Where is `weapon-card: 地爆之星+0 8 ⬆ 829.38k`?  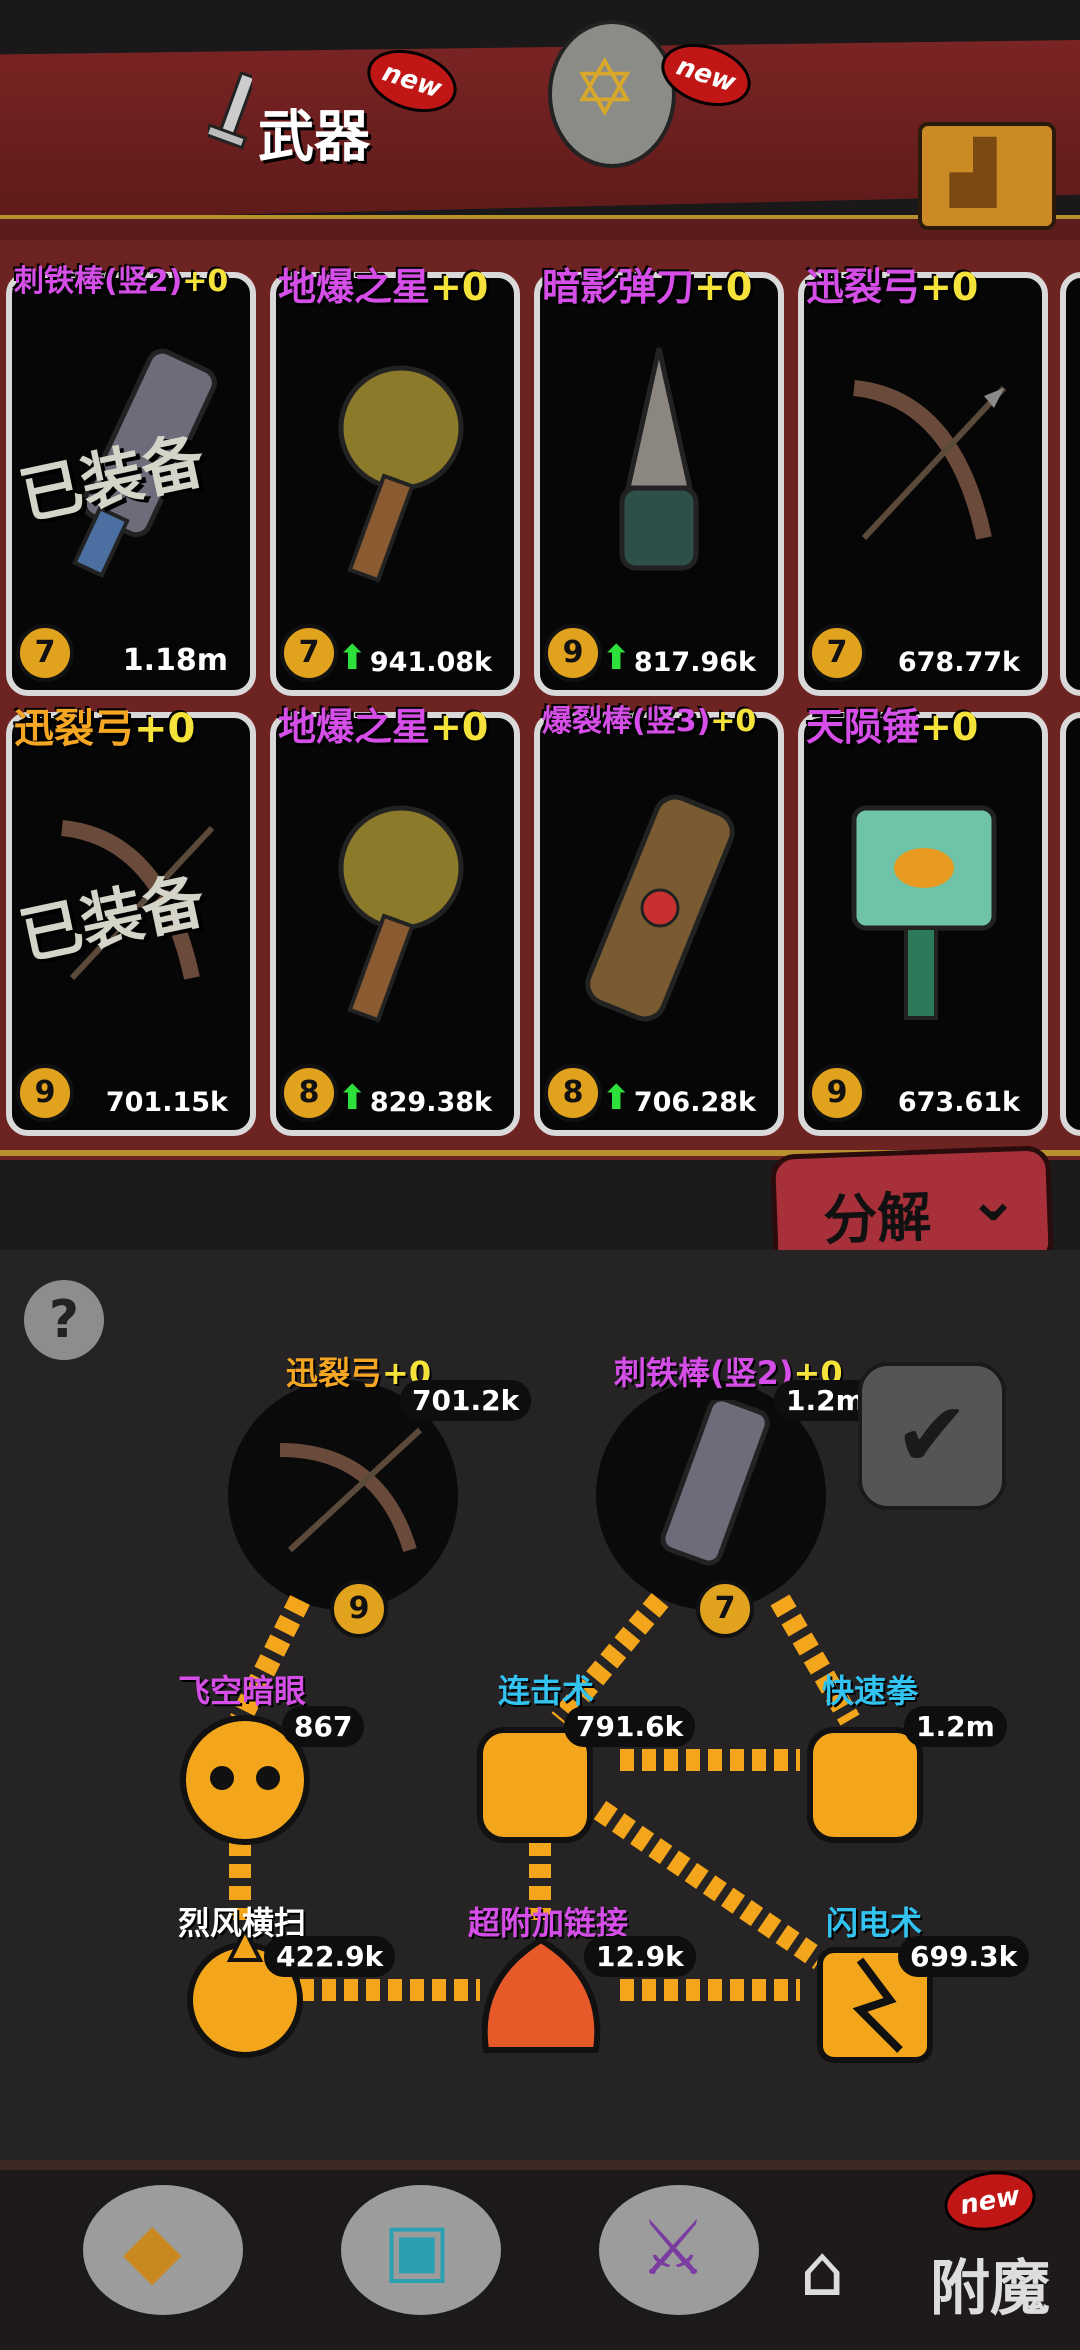 weapon-card: 地爆之星+0 8 ⬆ 829.38k is located at coordinates (395, 920).